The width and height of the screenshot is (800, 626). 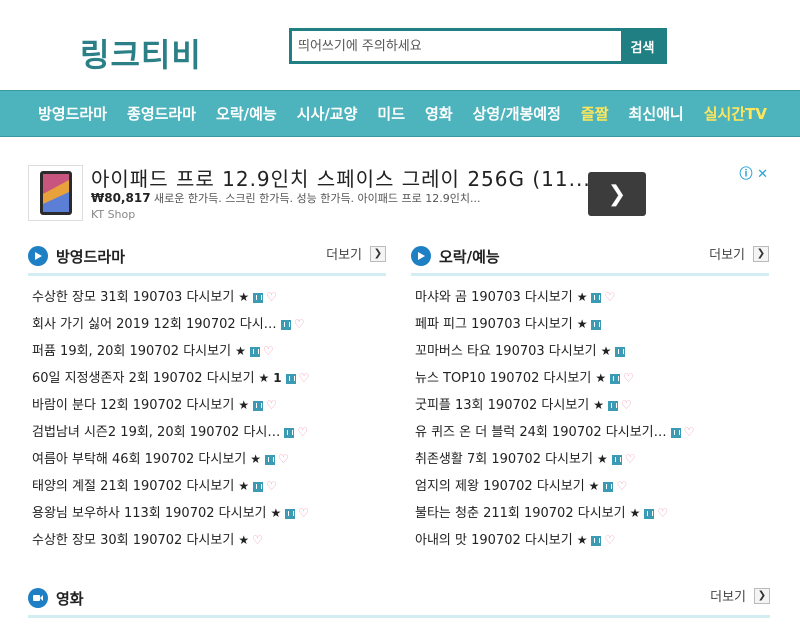 What do you see at coordinates (327, 113) in the screenshot?
I see `nav-item-3: 시사/교양` at bounding box center [327, 113].